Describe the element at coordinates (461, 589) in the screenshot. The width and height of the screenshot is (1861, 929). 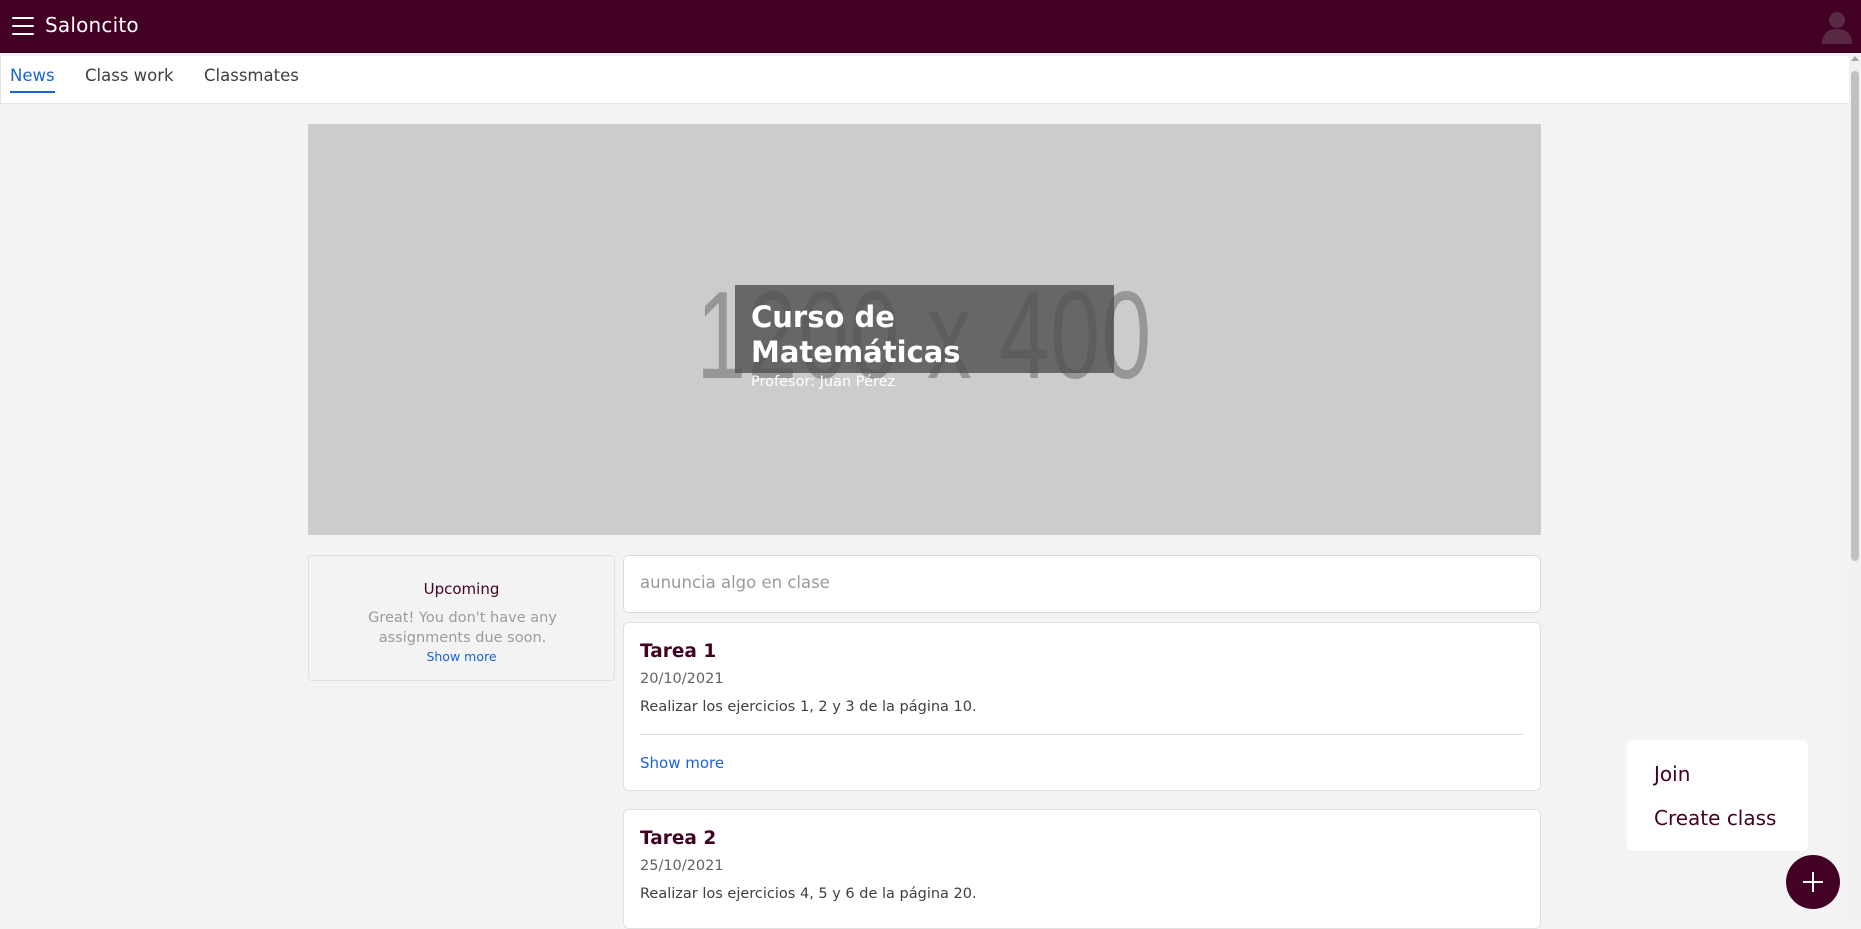
I see `upcoming-title: Upcoming` at that location.